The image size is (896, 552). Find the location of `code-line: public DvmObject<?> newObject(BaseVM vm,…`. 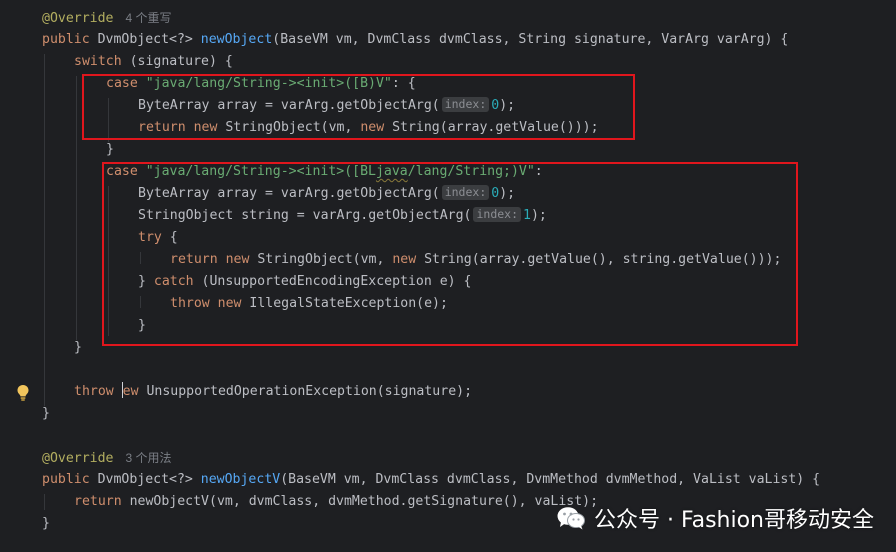

code-line: public DvmObject<?> newObject(BaseVM vm,… is located at coordinates (415, 39).